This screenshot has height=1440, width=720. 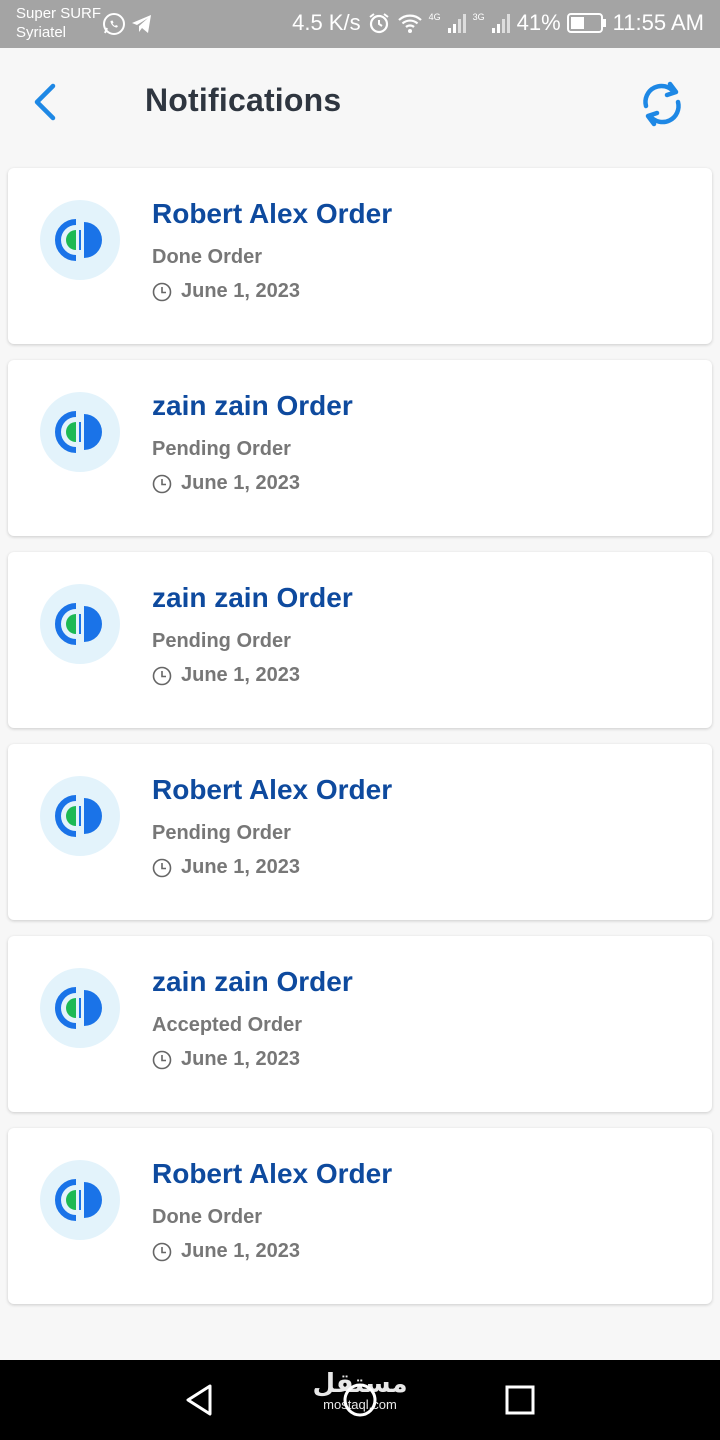 I want to click on network-type-1: 4G, so click(x=434, y=17).